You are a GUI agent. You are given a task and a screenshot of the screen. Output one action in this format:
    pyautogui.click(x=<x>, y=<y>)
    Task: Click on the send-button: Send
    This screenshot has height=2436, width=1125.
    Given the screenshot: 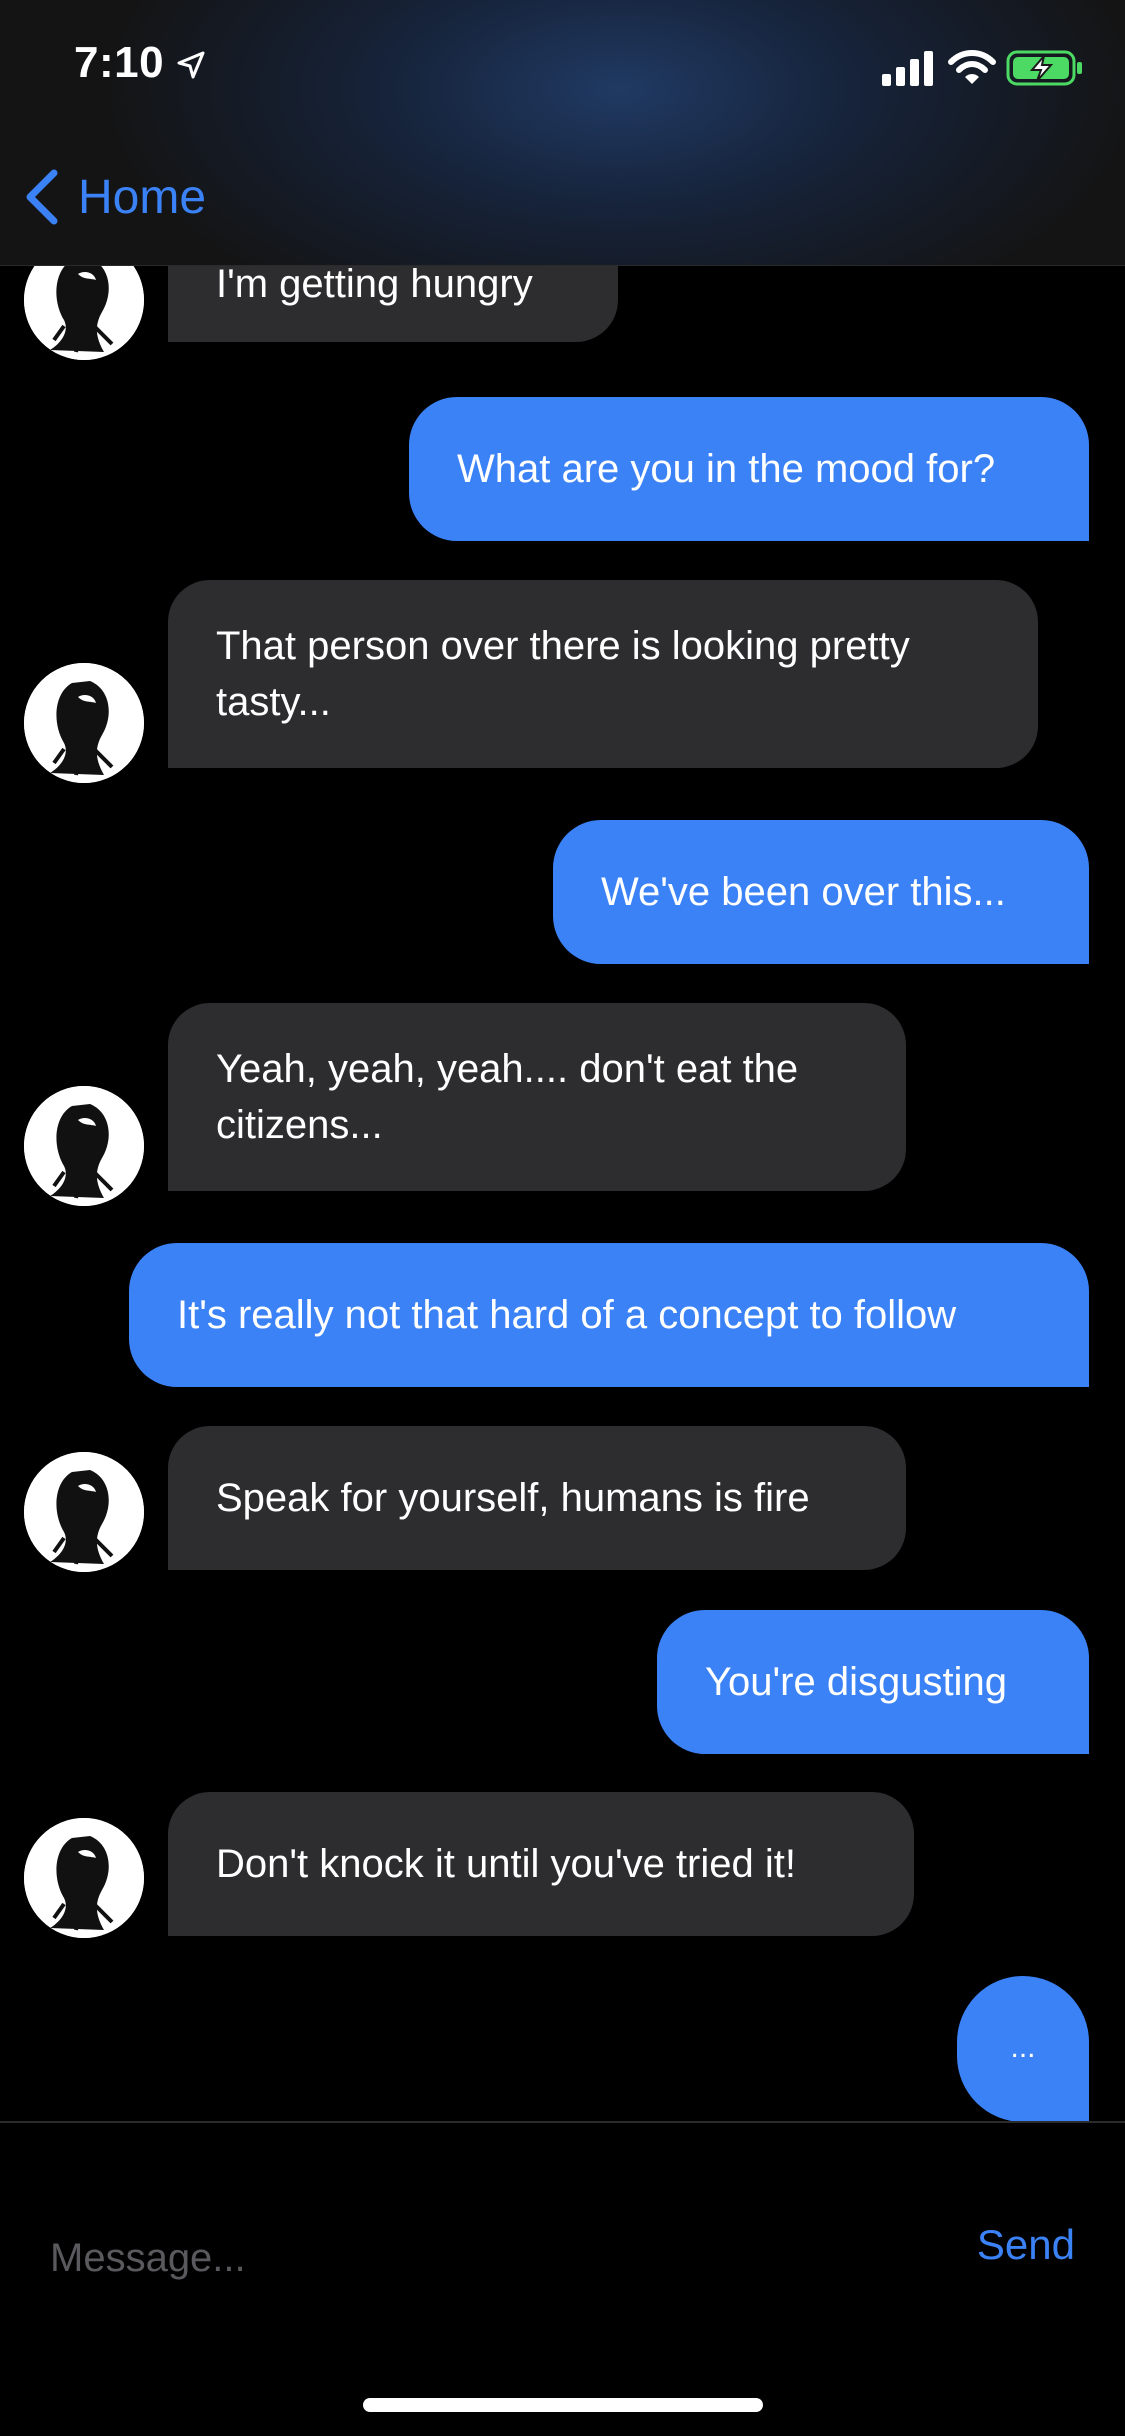 What is the action you would take?
    pyautogui.click(x=1026, y=2245)
    